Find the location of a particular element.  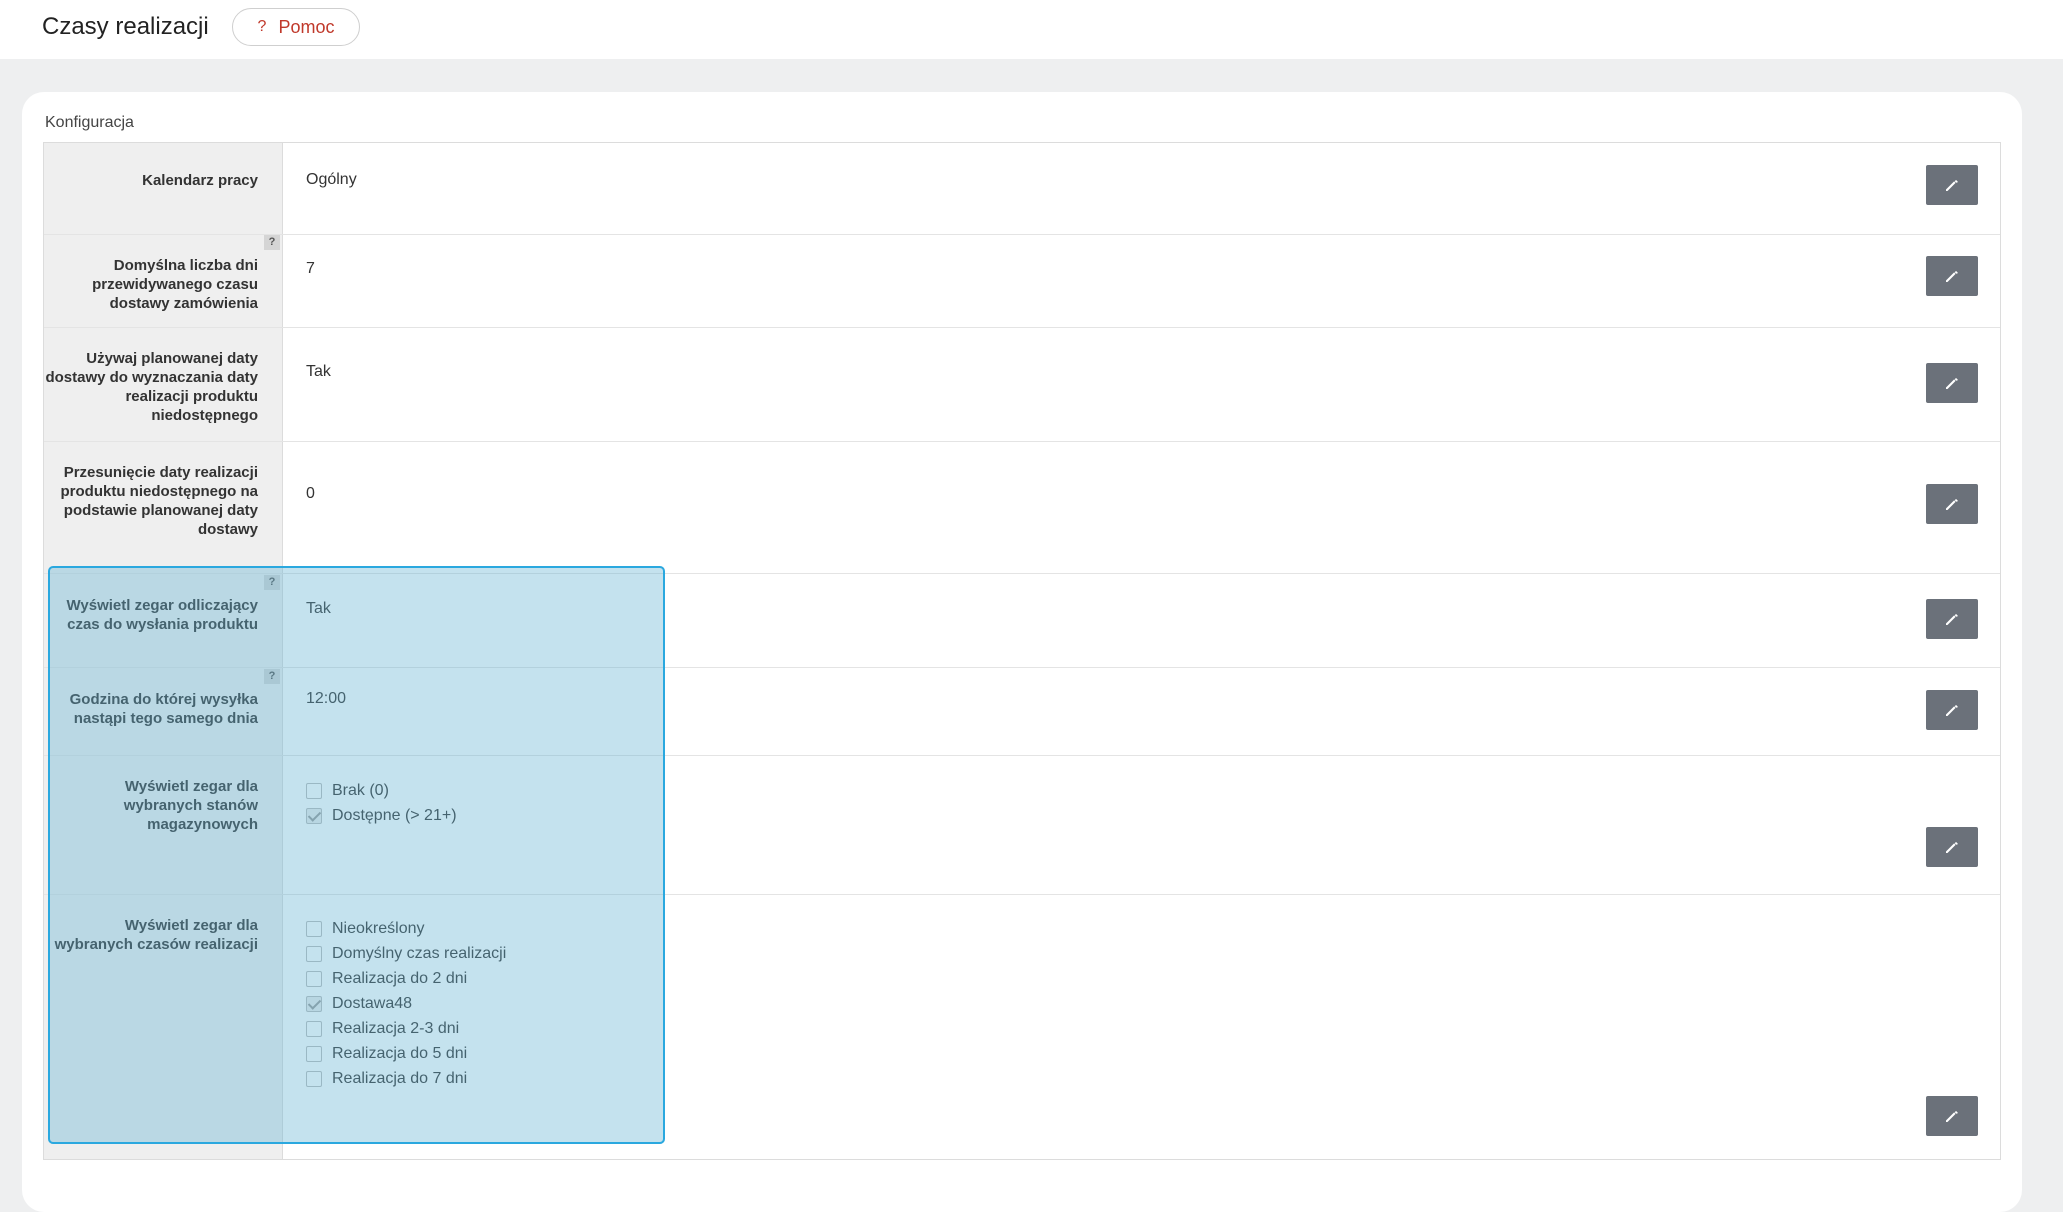

checkbox-label: Dostawa48 is located at coordinates (372, 1003).